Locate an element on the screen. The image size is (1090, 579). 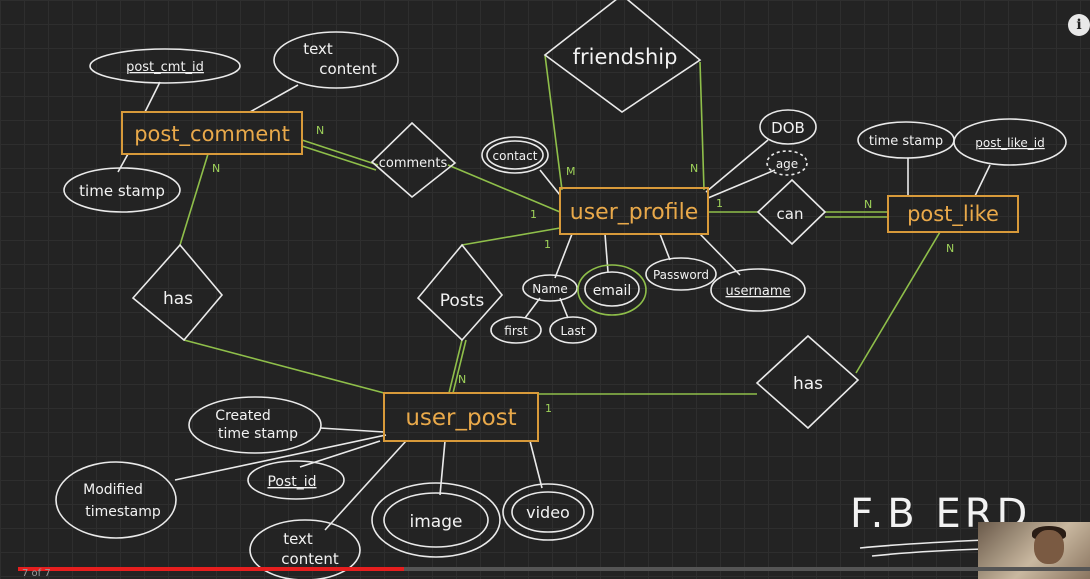
entity-user-profile-label: user_profile is located at coordinates (634, 212).